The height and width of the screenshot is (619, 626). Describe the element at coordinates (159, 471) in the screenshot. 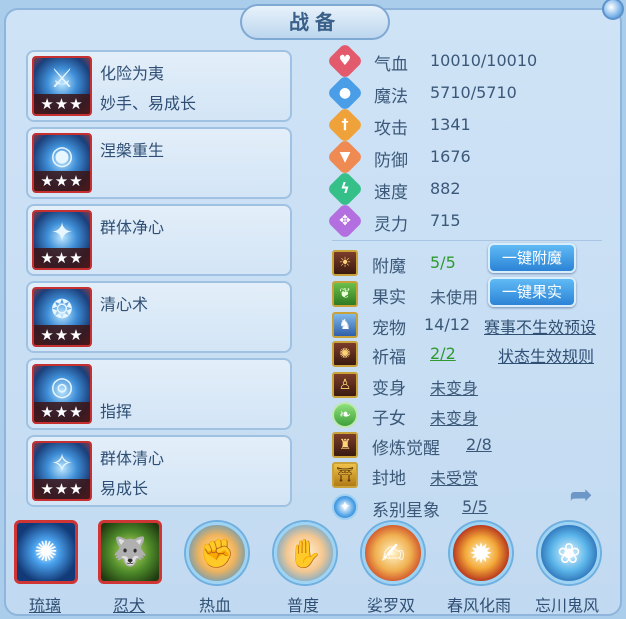

I see `skill-card: ✧ ★★★ 群体清心 易成长` at that location.